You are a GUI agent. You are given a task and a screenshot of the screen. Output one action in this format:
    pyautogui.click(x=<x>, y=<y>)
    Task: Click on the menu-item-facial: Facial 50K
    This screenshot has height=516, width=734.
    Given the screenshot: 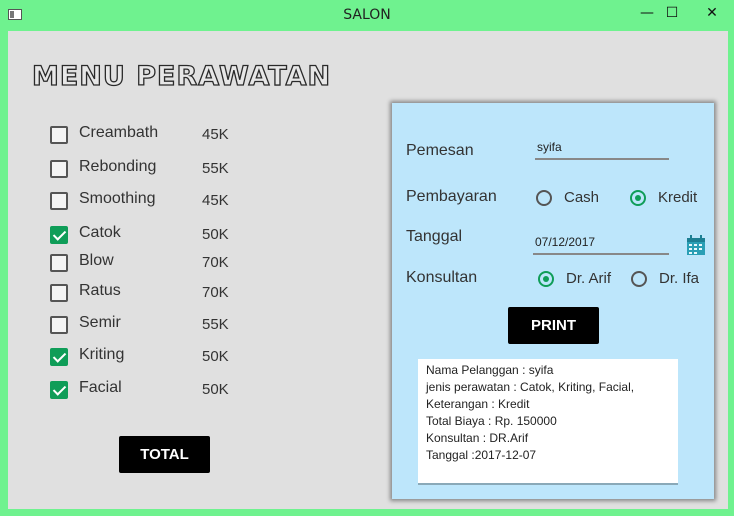 What is the action you would take?
    pyautogui.click(x=170, y=390)
    